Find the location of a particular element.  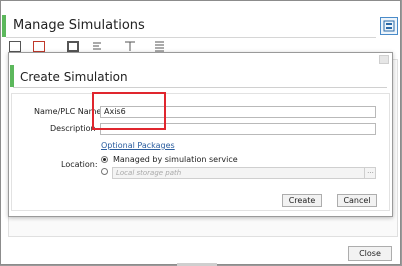

manage-simulations-icon is located at coordinates (389, 26).